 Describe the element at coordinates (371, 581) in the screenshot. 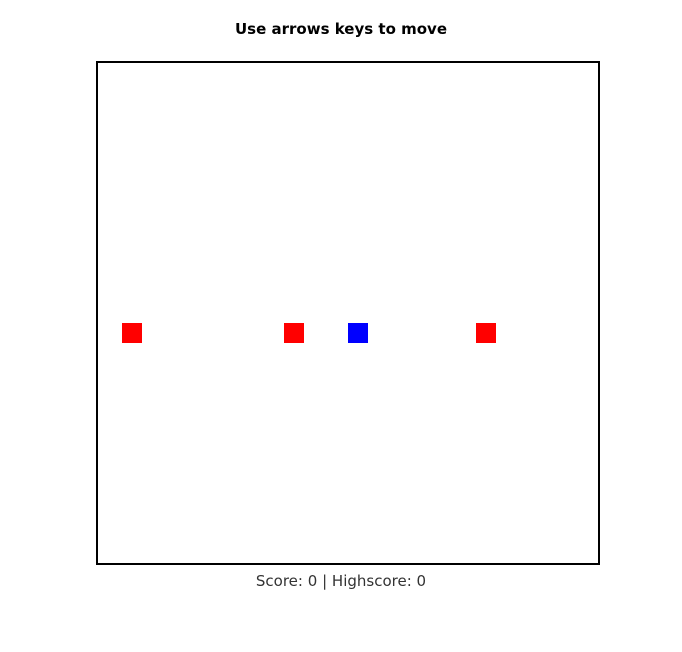

I see `highscore-label: Highscore:` at that location.